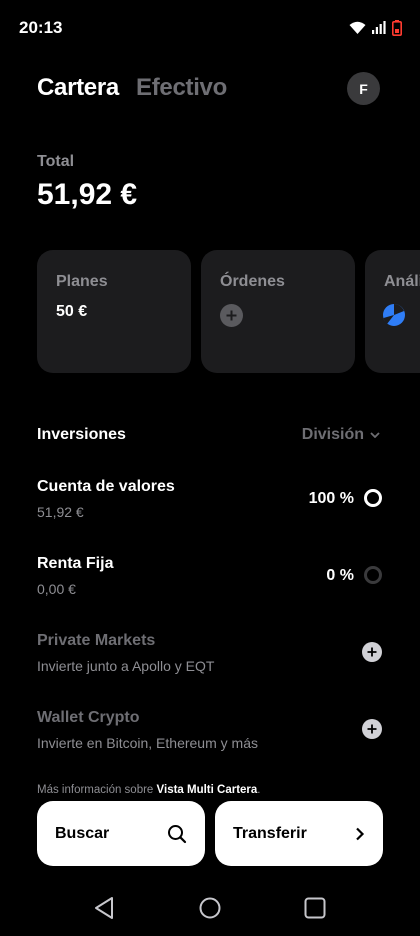 Image resolution: width=420 pixels, height=936 pixels. Describe the element at coordinates (210, 500) in the screenshot. I see `list-item-cuenta-valores: Cuenta de valores 51,92 € 100 %` at that location.